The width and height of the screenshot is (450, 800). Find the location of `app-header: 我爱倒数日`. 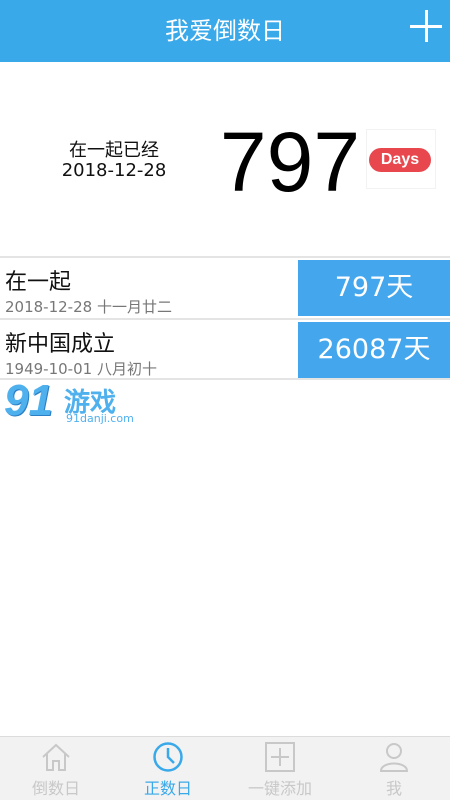

app-header: 我爱倒数日 is located at coordinates (225, 31).